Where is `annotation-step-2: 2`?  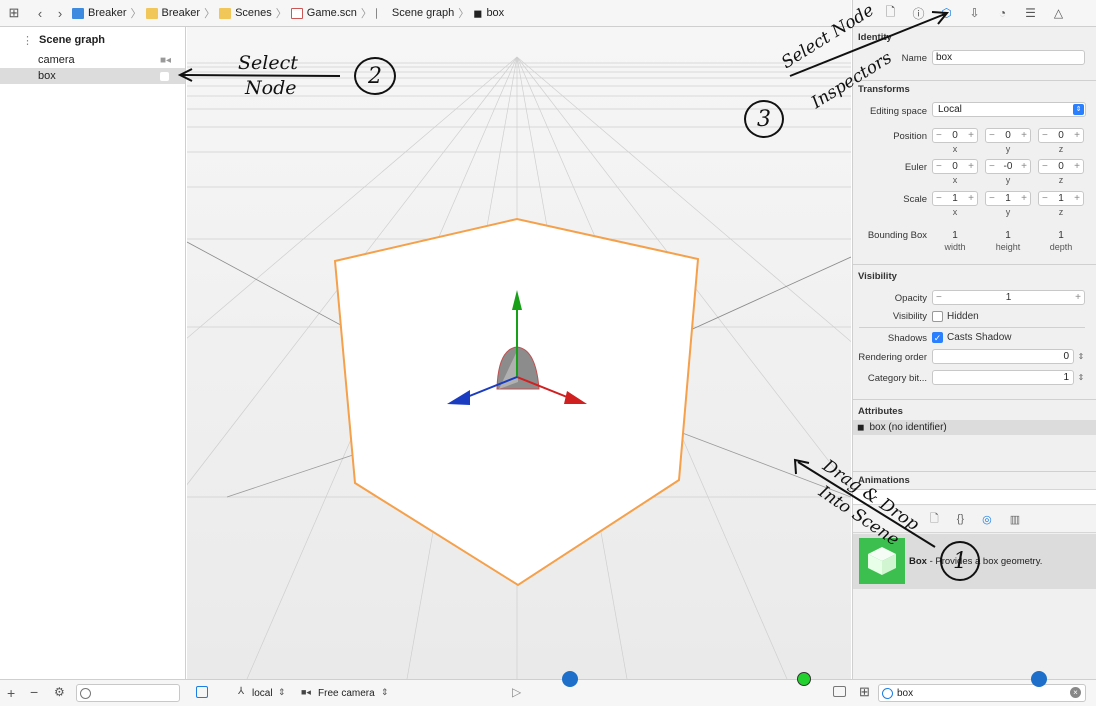
annotation-step-2: 2 is located at coordinates (375, 76).